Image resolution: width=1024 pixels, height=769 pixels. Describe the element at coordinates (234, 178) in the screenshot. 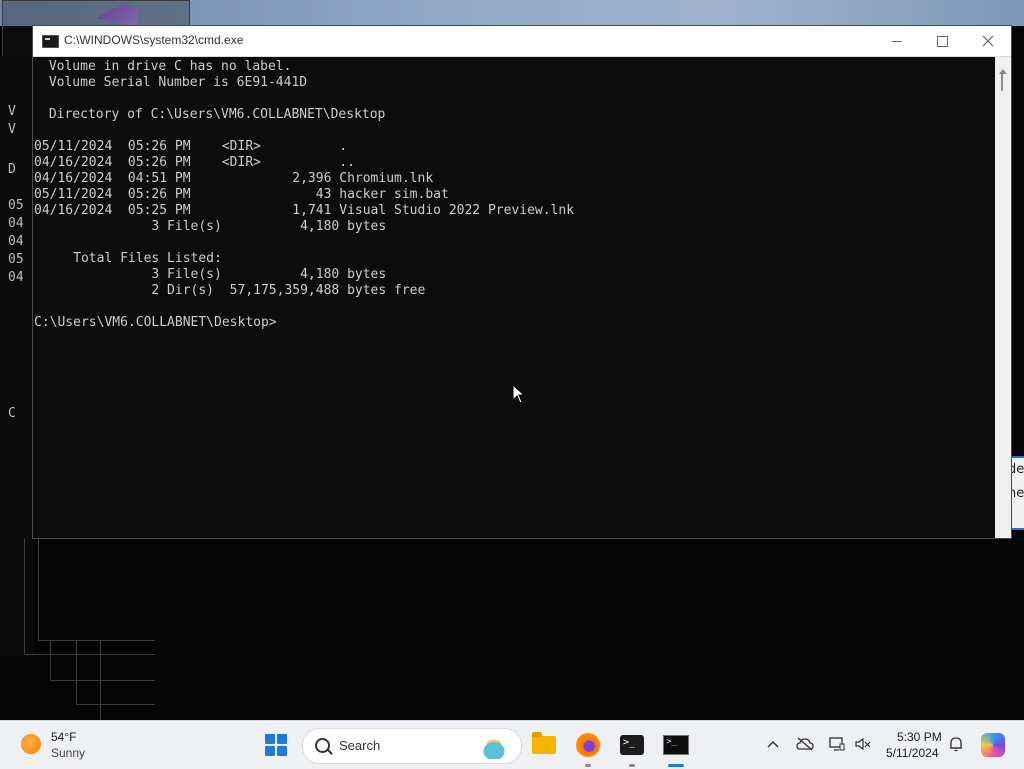

I see `console-line: 04/16/2024 04:51 PM 2,396 Chromium.lnk` at that location.